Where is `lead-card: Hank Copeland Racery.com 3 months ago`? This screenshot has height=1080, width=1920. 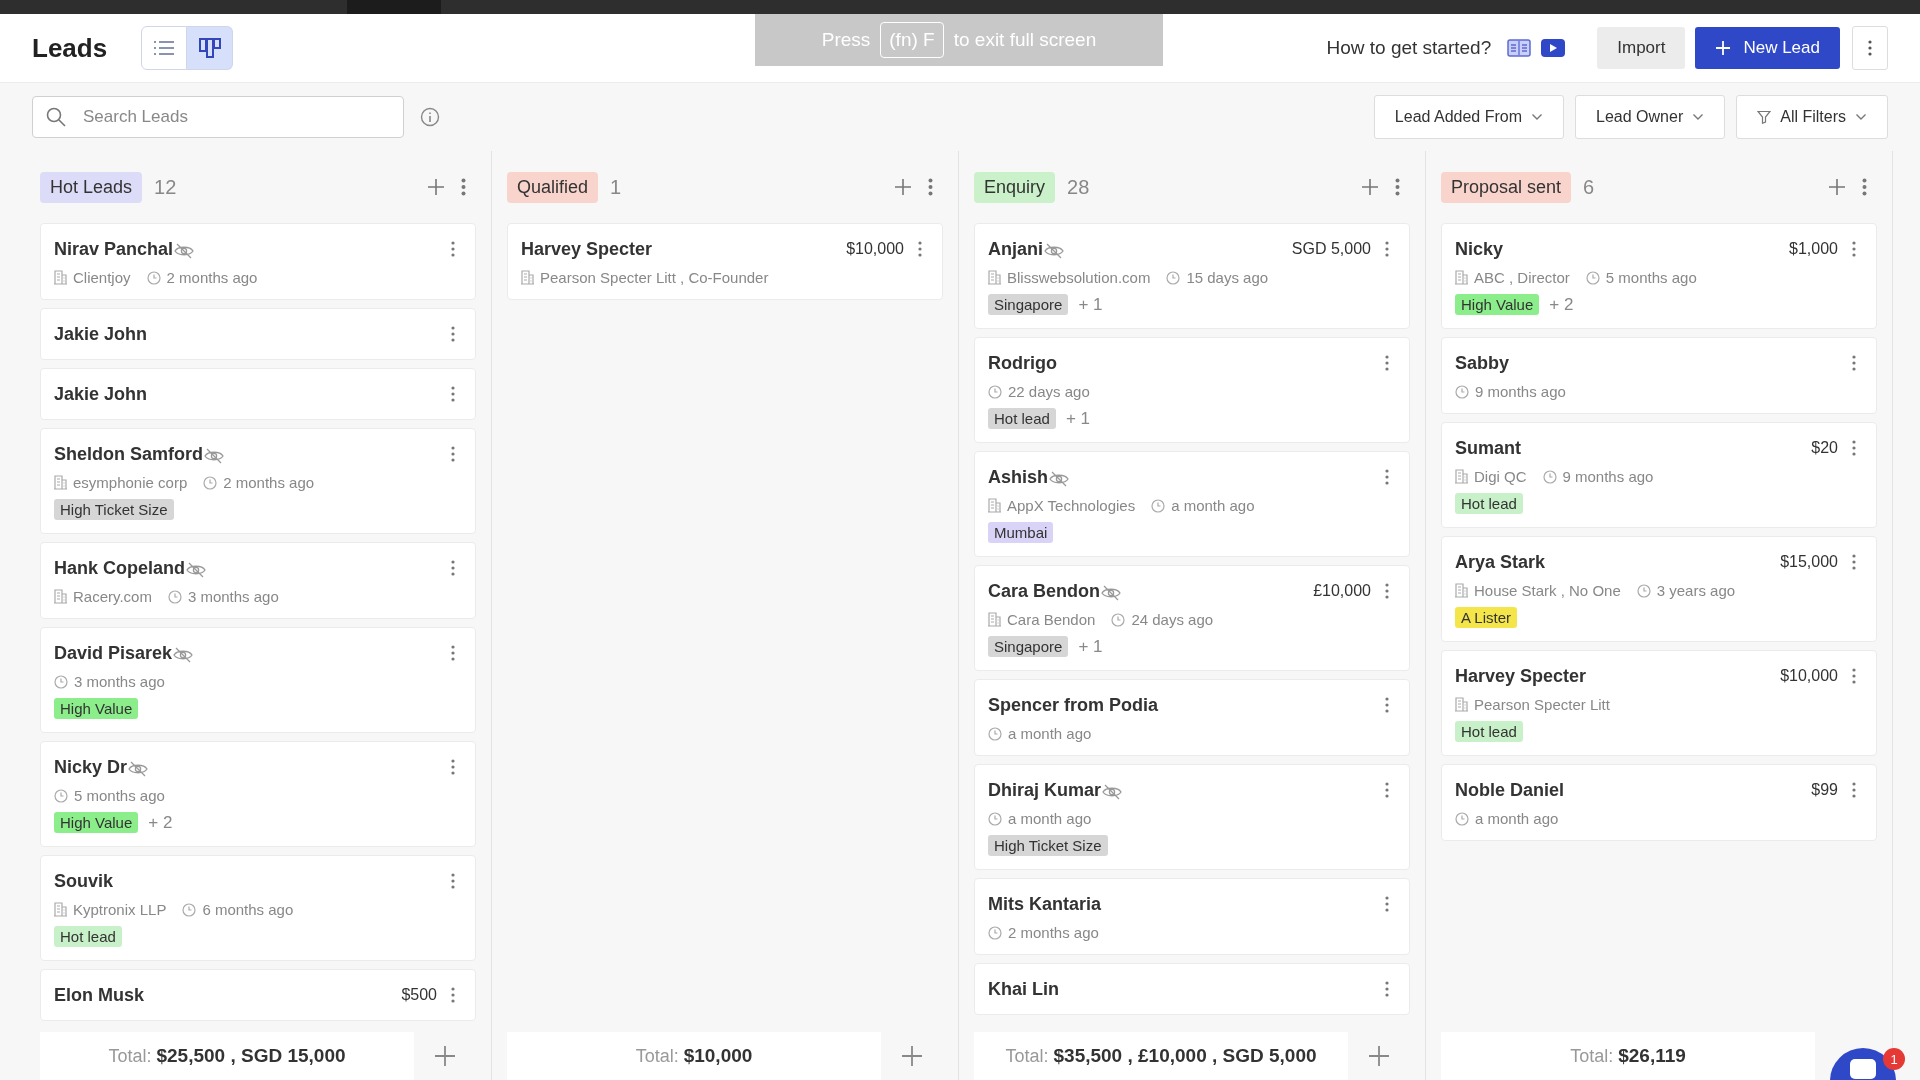 lead-card: Hank Copeland Racery.com 3 months ago is located at coordinates (258, 580).